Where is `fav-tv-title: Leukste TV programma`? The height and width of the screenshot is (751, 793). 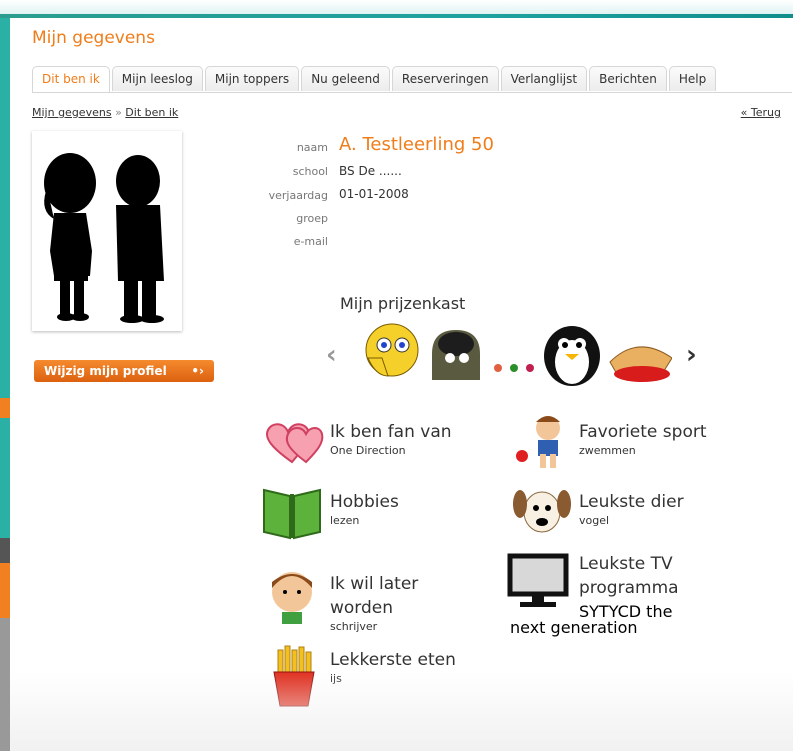 fav-tv-title: Leukste TV programma is located at coordinates (629, 576).